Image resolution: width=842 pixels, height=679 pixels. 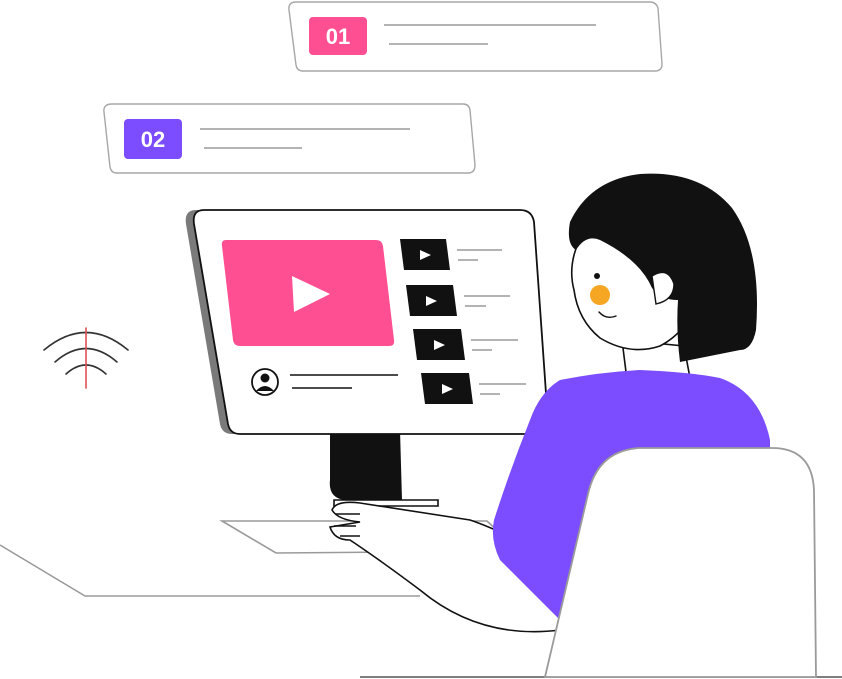 What do you see at coordinates (153, 139) in the screenshot?
I see `badge-02-label: 02` at bounding box center [153, 139].